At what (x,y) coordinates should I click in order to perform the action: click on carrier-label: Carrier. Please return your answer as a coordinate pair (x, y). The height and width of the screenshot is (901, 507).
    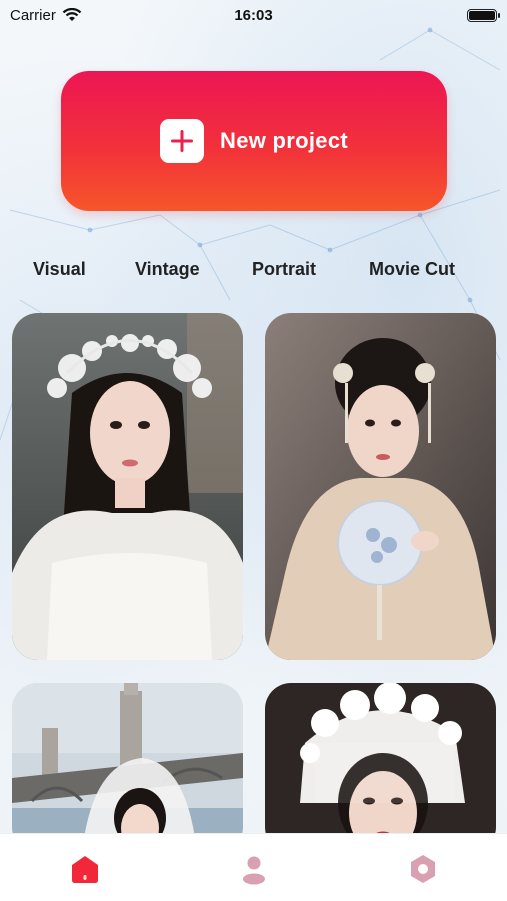
    Looking at the image, I should click on (33, 15).